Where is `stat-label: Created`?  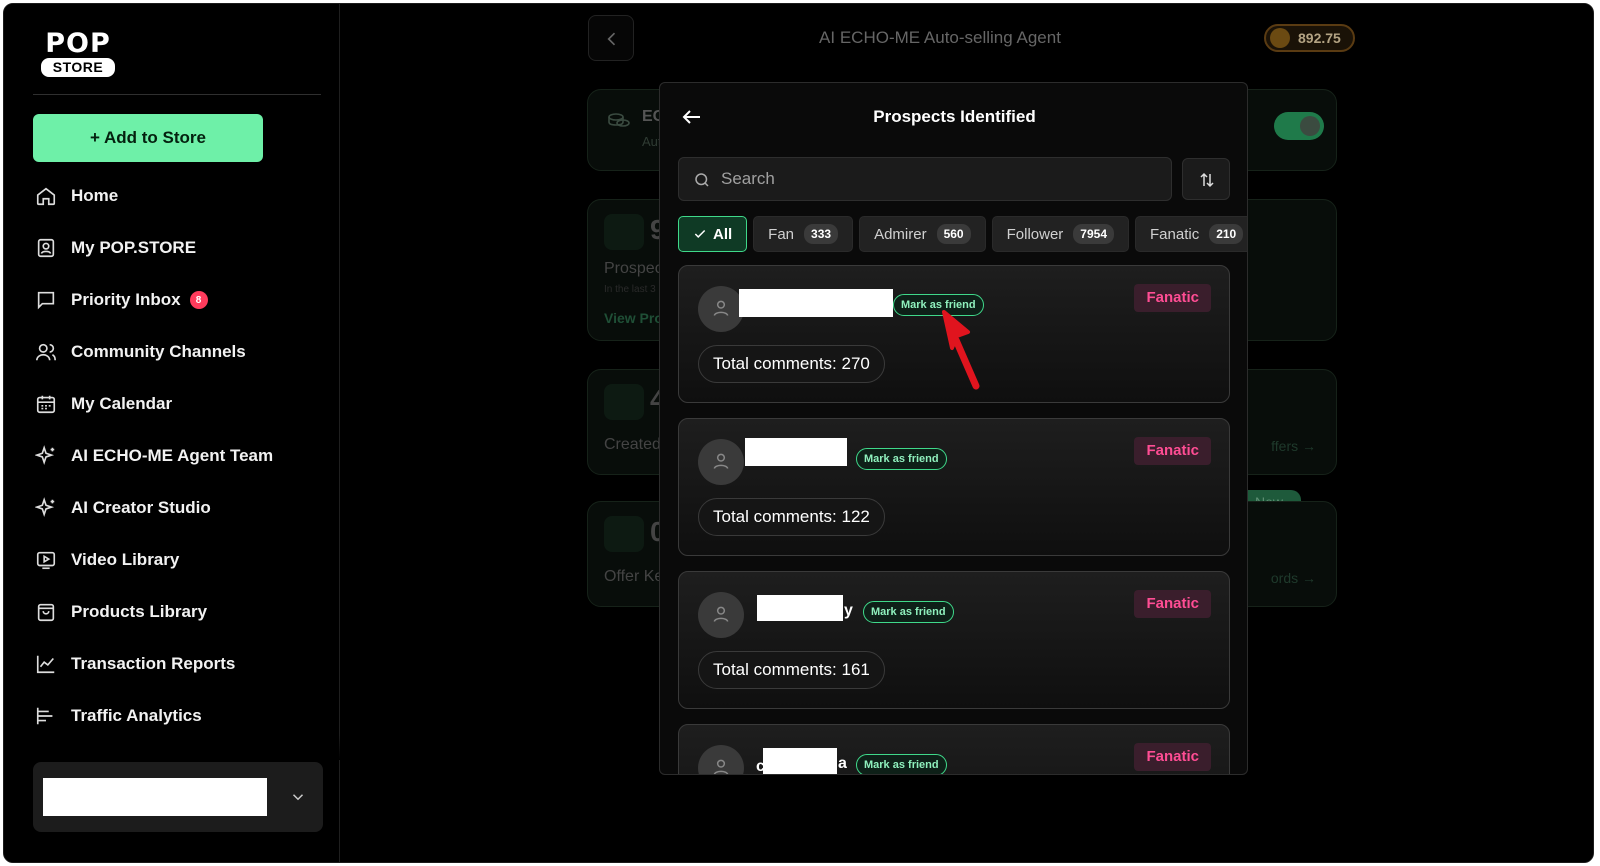 stat-label: Created is located at coordinates (632, 444).